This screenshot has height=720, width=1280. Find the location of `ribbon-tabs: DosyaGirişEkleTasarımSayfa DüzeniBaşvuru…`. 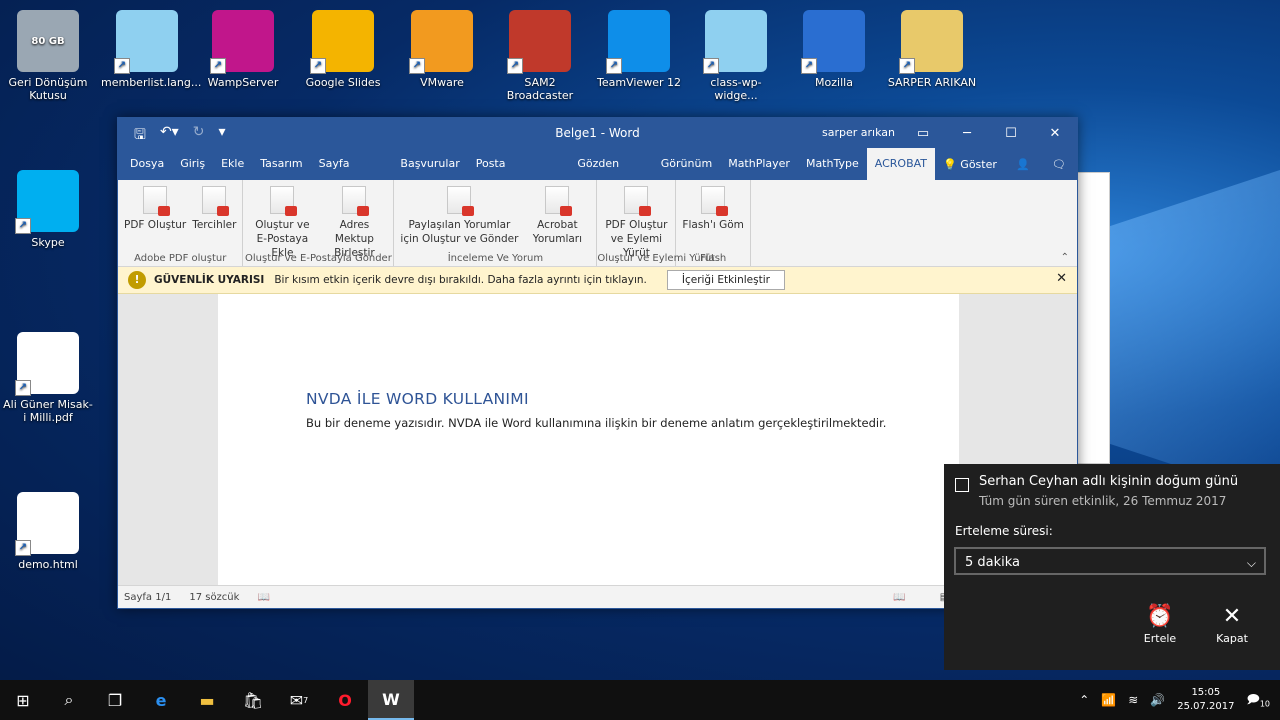

ribbon-tabs: DosyaGirişEkleTasarımSayfa DüzeniBaşvuru… is located at coordinates (597, 175).